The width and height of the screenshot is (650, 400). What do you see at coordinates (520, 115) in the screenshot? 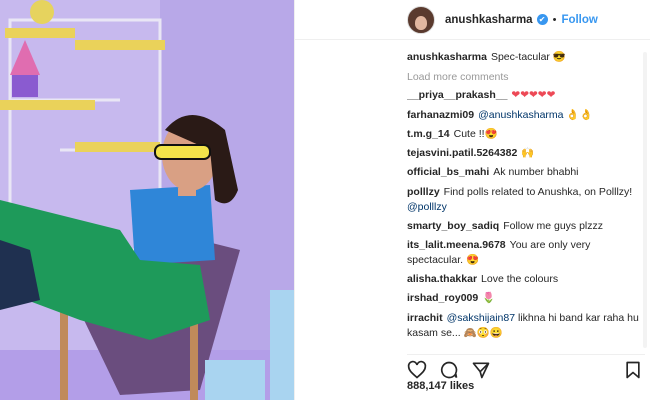
I see `comment-mention: @anushkasharma` at bounding box center [520, 115].